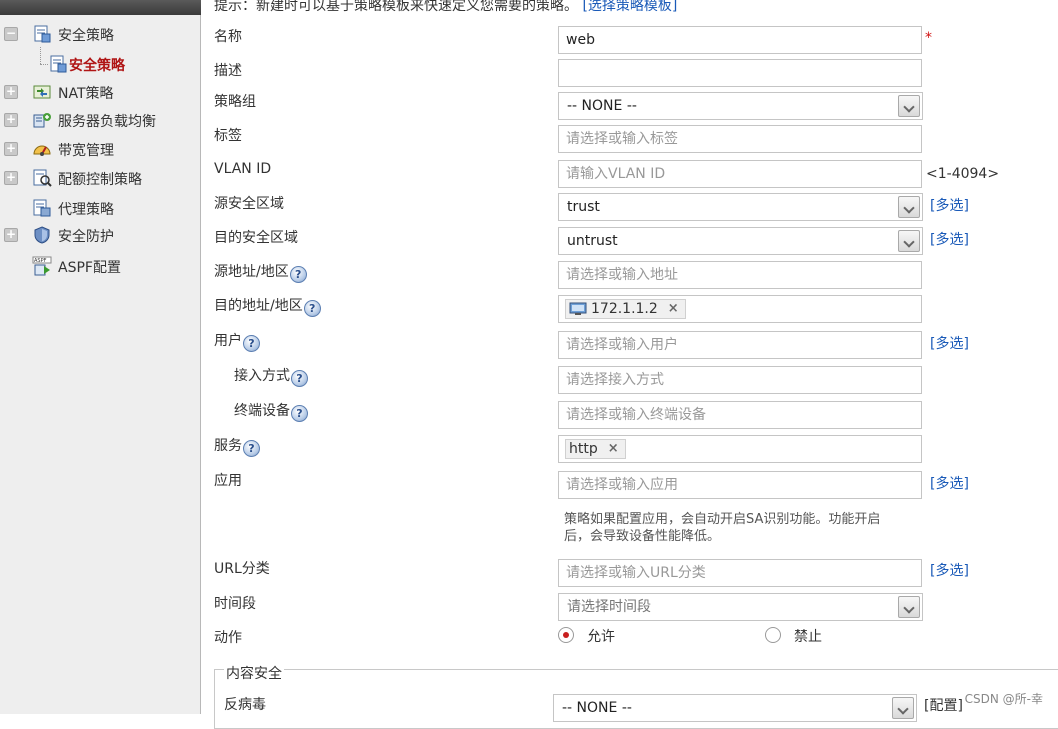 Image resolution: width=1058 pixels, height=729 pixels. Describe the element at coordinates (754, 528) in the screenshot. I see `application-note: 策略如果配置应用，会自动开启SA识别功能。功能开启 后，会导致设备性能降低。` at that location.